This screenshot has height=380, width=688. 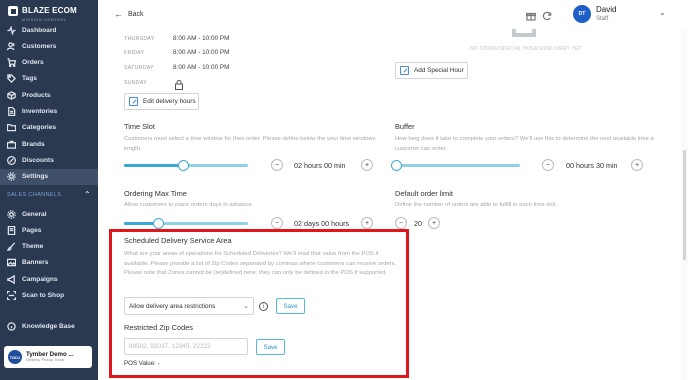 I want to click on sidebar-item-discounts: Discounts, so click(x=49, y=160).